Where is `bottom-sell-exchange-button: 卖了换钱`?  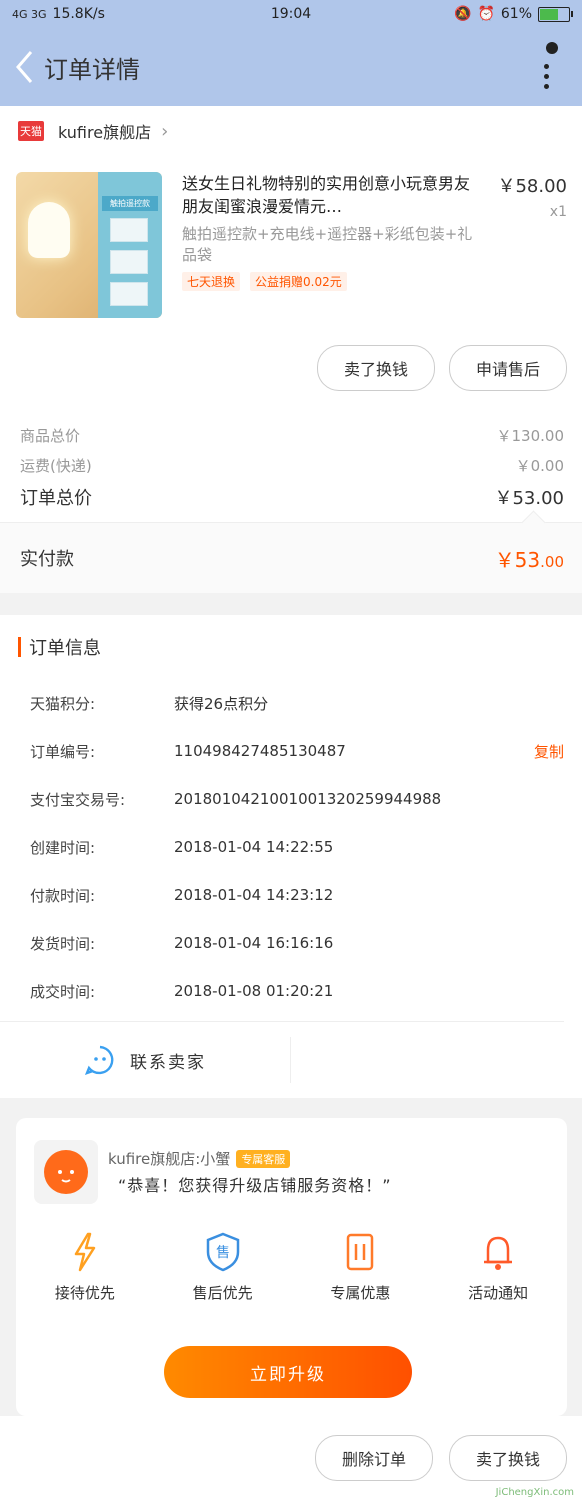 bottom-sell-exchange-button: 卖了换钱 is located at coordinates (508, 1458).